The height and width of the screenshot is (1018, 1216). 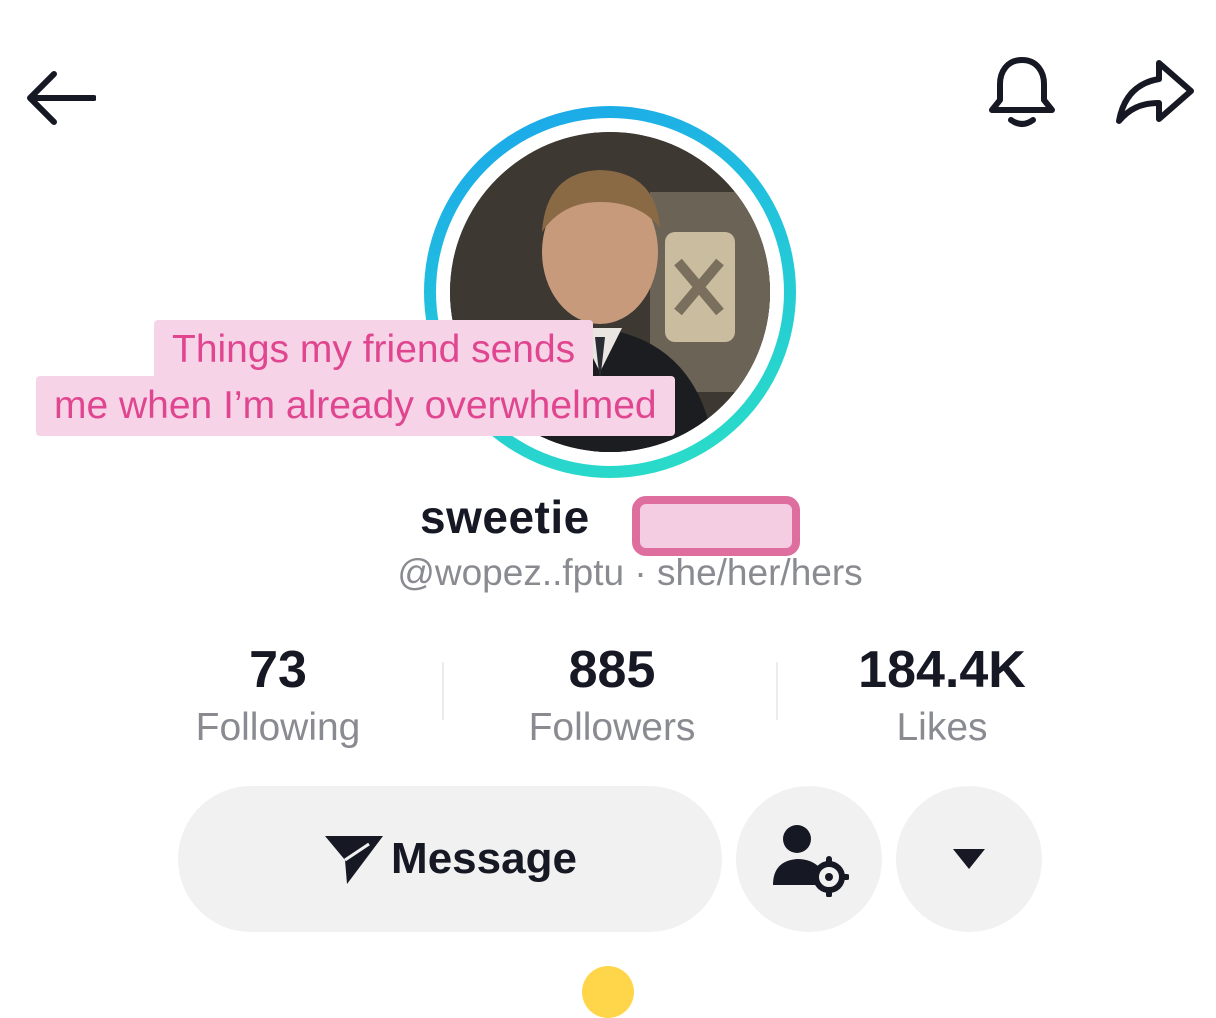 I want to click on bell-icon, so click(x=1022, y=92).